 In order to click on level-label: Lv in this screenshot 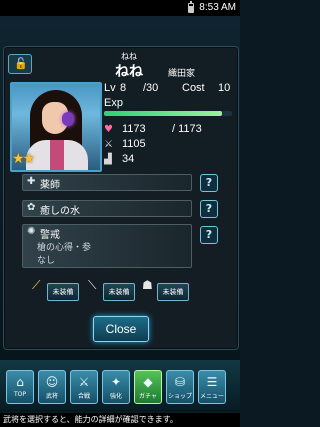, I will do `click(110, 88)`.